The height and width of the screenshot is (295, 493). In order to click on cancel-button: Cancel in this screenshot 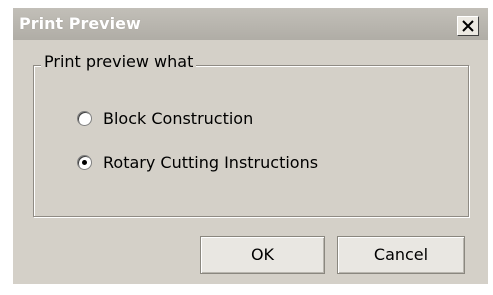, I will do `click(401, 255)`.